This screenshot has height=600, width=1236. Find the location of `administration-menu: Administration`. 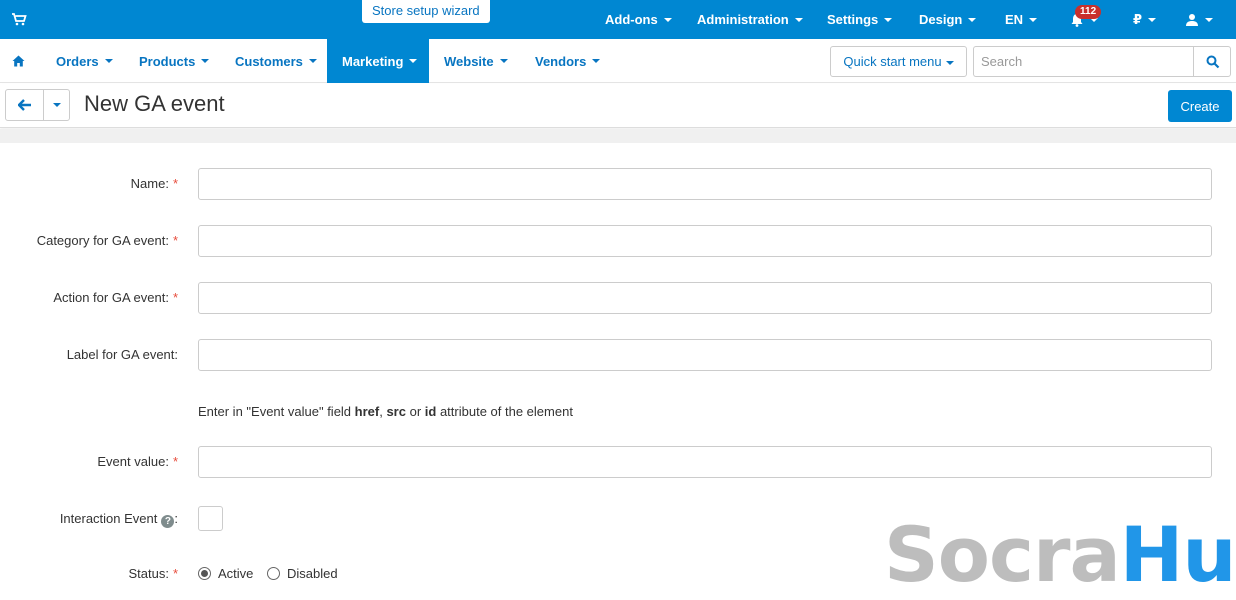

administration-menu: Administration is located at coordinates (750, 19).